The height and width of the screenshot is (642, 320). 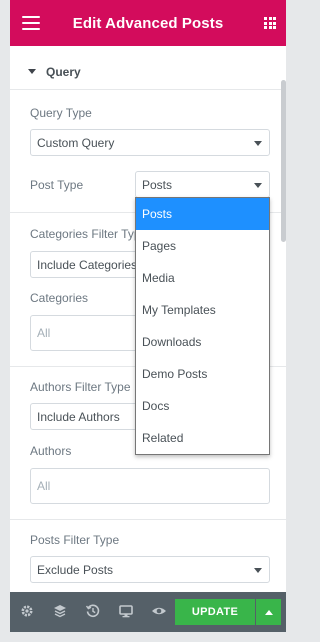 I want to click on caret-up-icon, so click(x=268, y=612).